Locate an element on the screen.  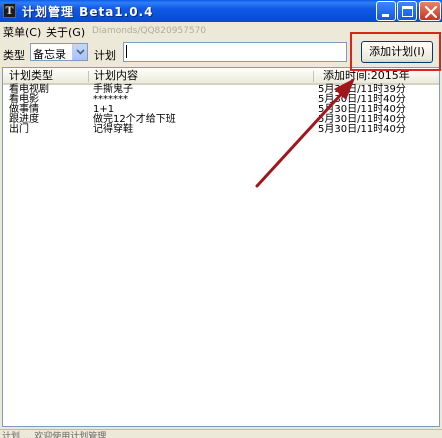
close-icon is located at coordinates (431, 12).